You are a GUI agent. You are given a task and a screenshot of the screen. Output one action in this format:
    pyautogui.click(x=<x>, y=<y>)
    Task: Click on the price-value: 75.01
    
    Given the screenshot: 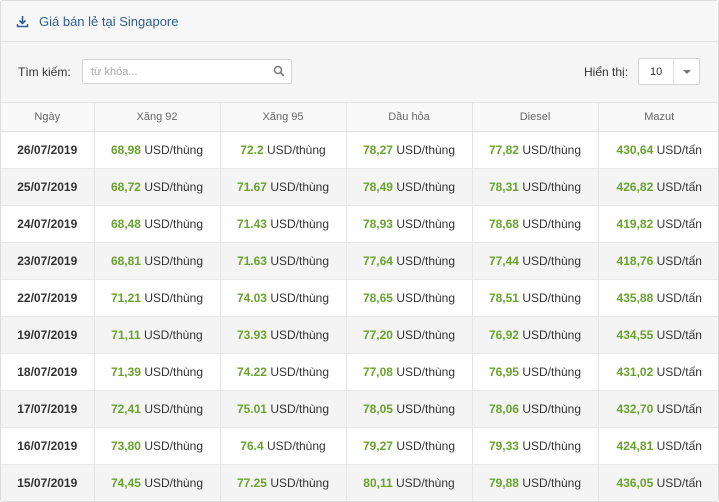 What is the action you would take?
    pyautogui.click(x=251, y=408)
    